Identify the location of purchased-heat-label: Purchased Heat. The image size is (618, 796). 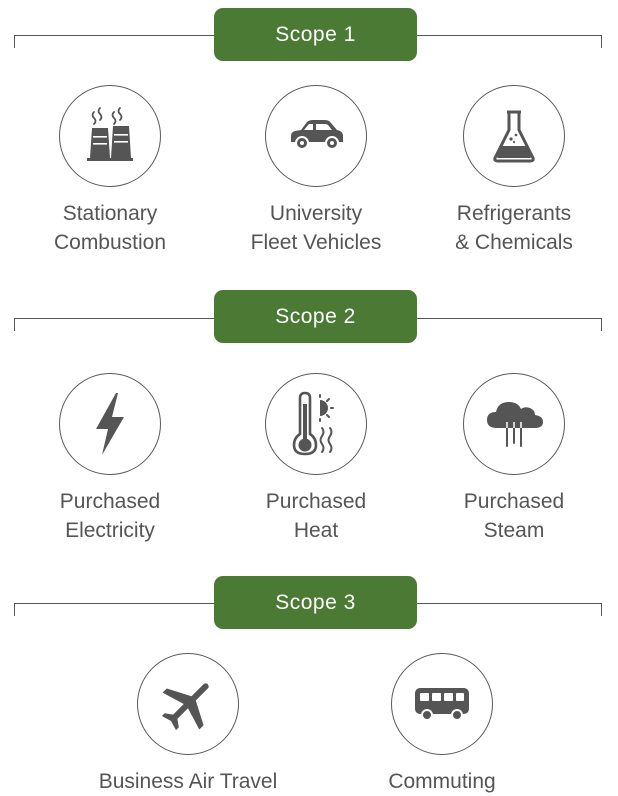
(316, 516).